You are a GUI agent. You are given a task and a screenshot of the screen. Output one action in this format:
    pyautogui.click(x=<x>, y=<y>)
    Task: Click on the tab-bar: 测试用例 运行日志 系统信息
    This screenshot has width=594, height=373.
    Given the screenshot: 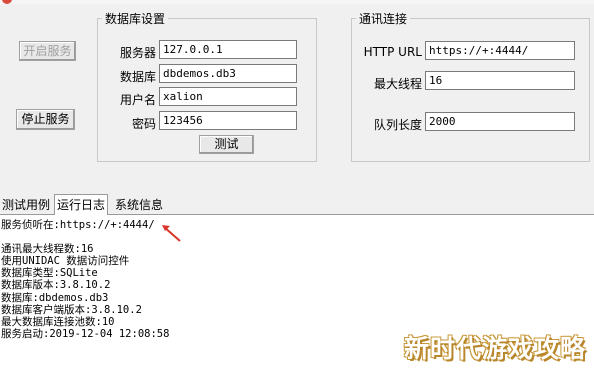 What is the action you would take?
    pyautogui.click(x=297, y=204)
    